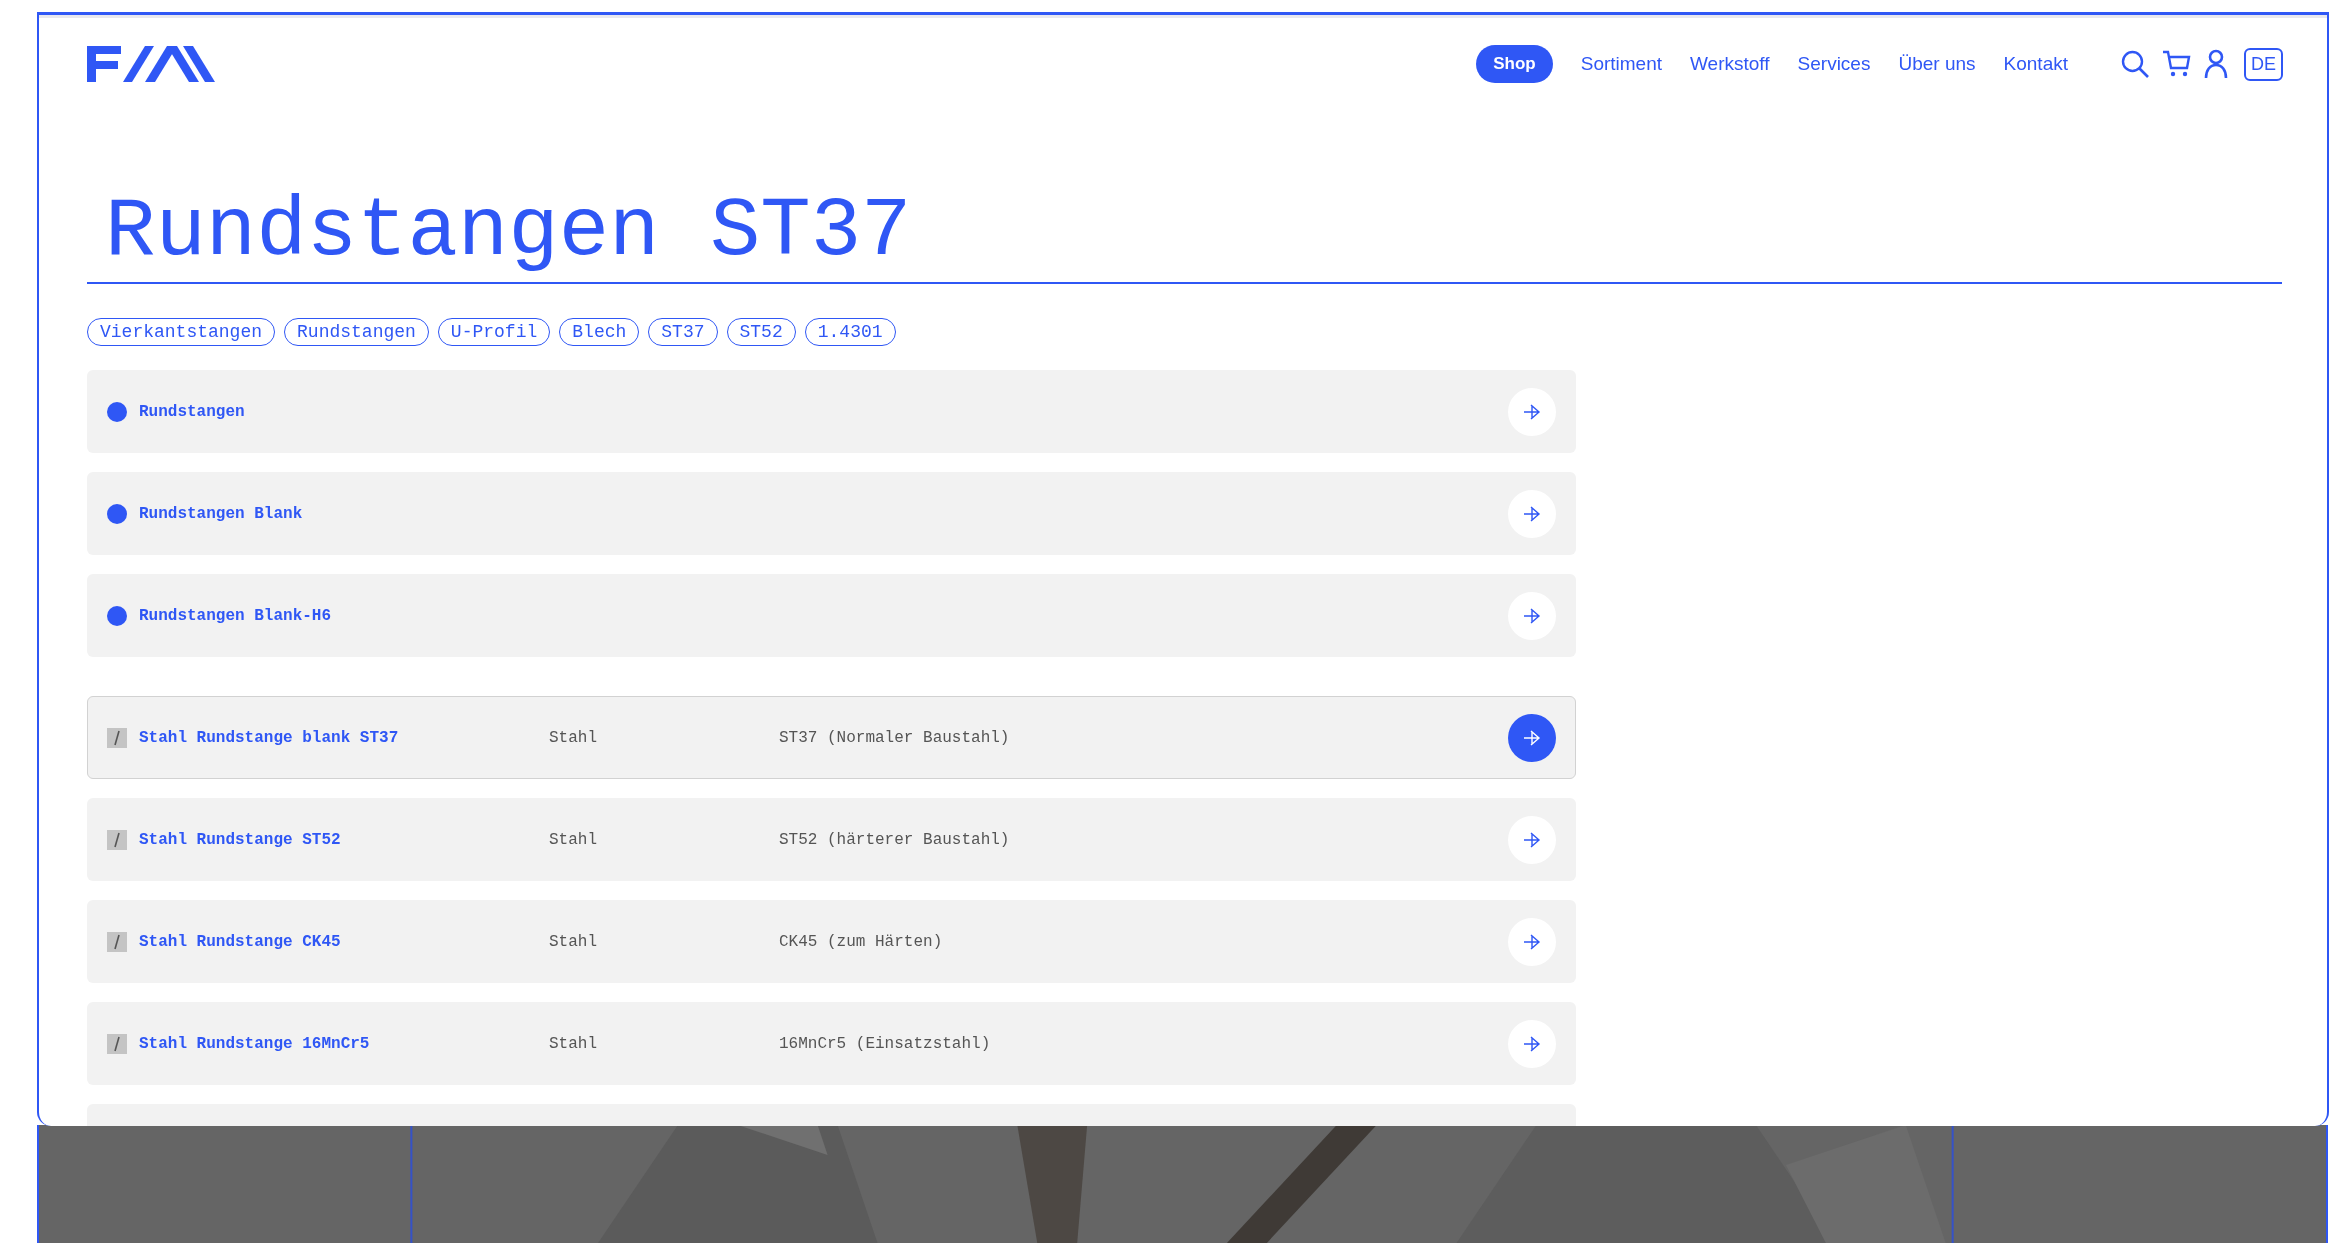  What do you see at coordinates (2177, 64) in the screenshot?
I see `cart-icon` at bounding box center [2177, 64].